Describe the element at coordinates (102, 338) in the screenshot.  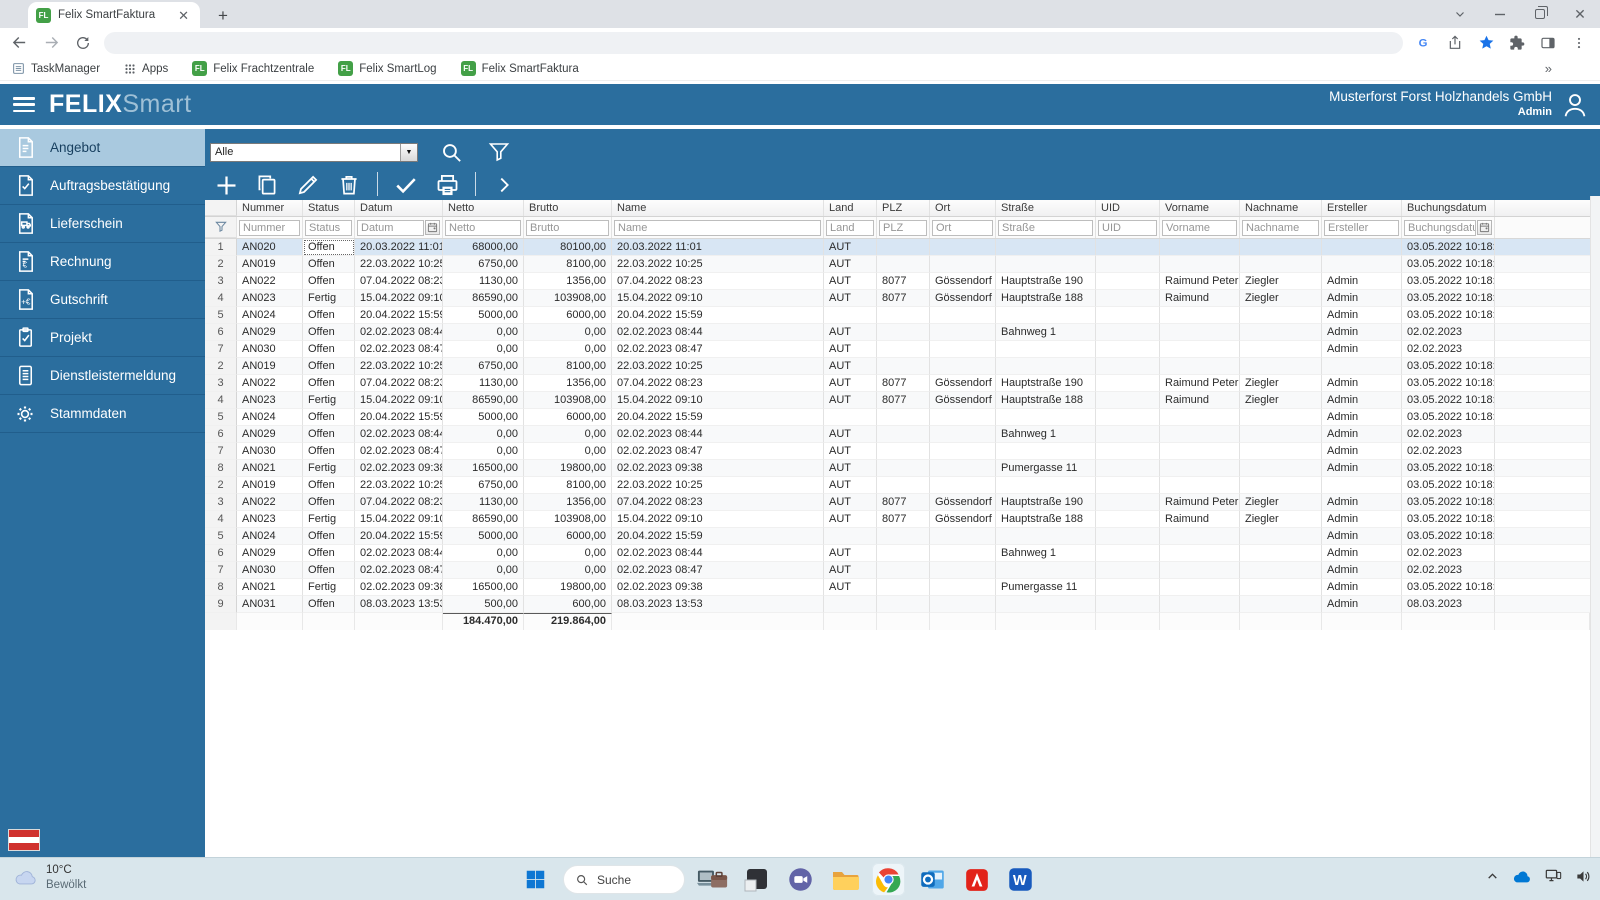
I see `sidebar-item-projekt: Projekt` at that location.